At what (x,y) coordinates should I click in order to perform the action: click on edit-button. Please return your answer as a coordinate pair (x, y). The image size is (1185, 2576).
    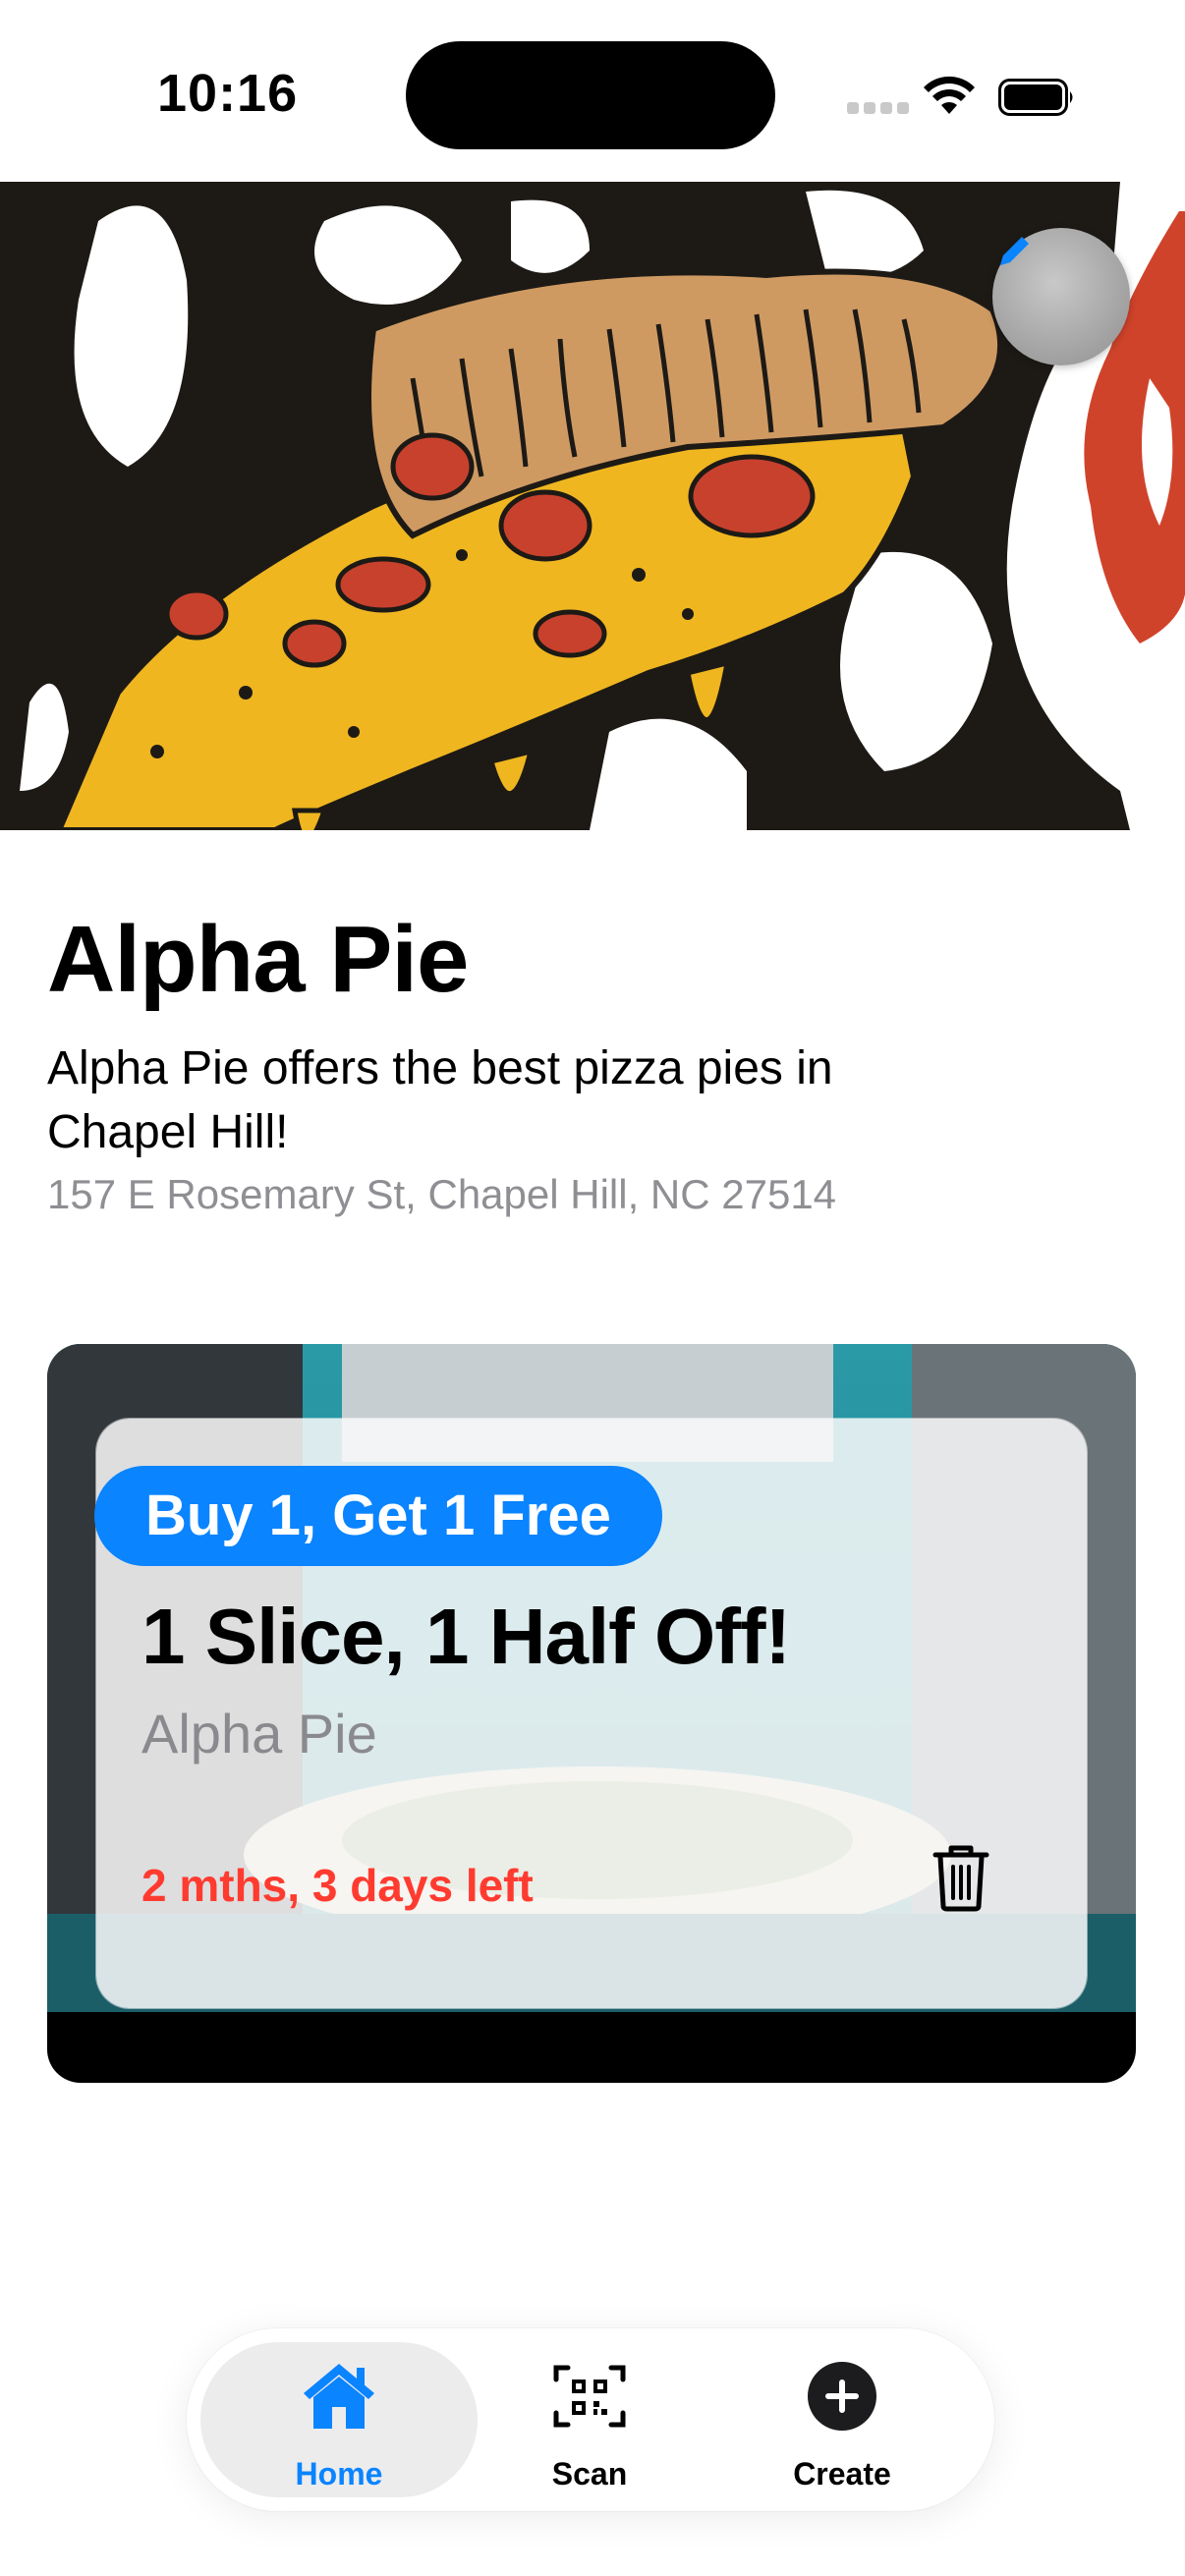
    Looking at the image, I should click on (1061, 296).